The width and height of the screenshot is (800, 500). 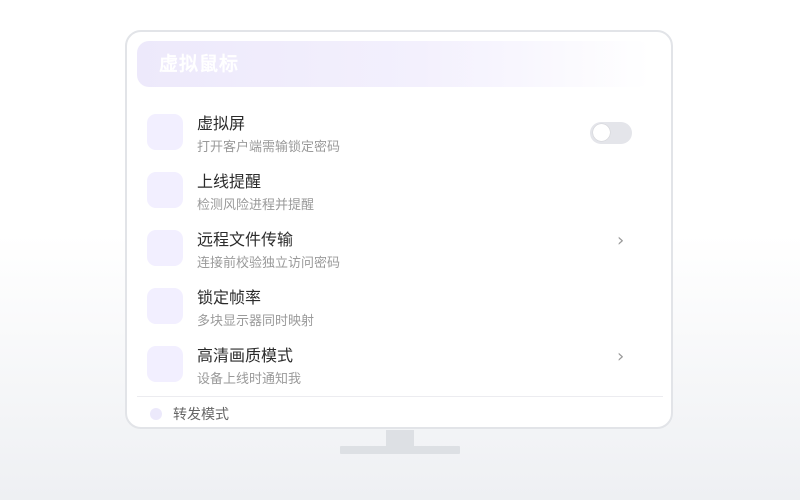 I want to click on setting-subtitle: 检测风险进程并提醒, so click(x=256, y=205).